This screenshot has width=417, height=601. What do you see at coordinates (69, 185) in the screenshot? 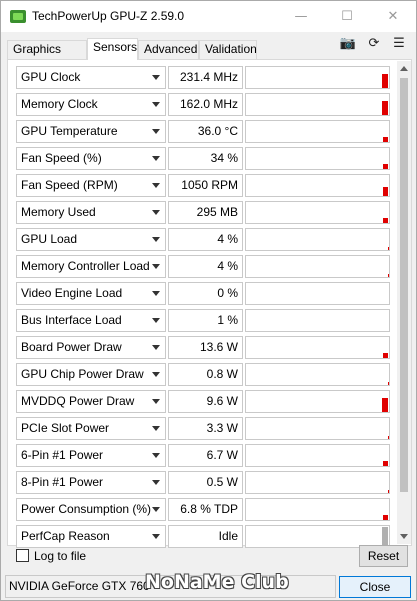
I see `sensor-name-label: Fan Speed (RPM)` at bounding box center [69, 185].